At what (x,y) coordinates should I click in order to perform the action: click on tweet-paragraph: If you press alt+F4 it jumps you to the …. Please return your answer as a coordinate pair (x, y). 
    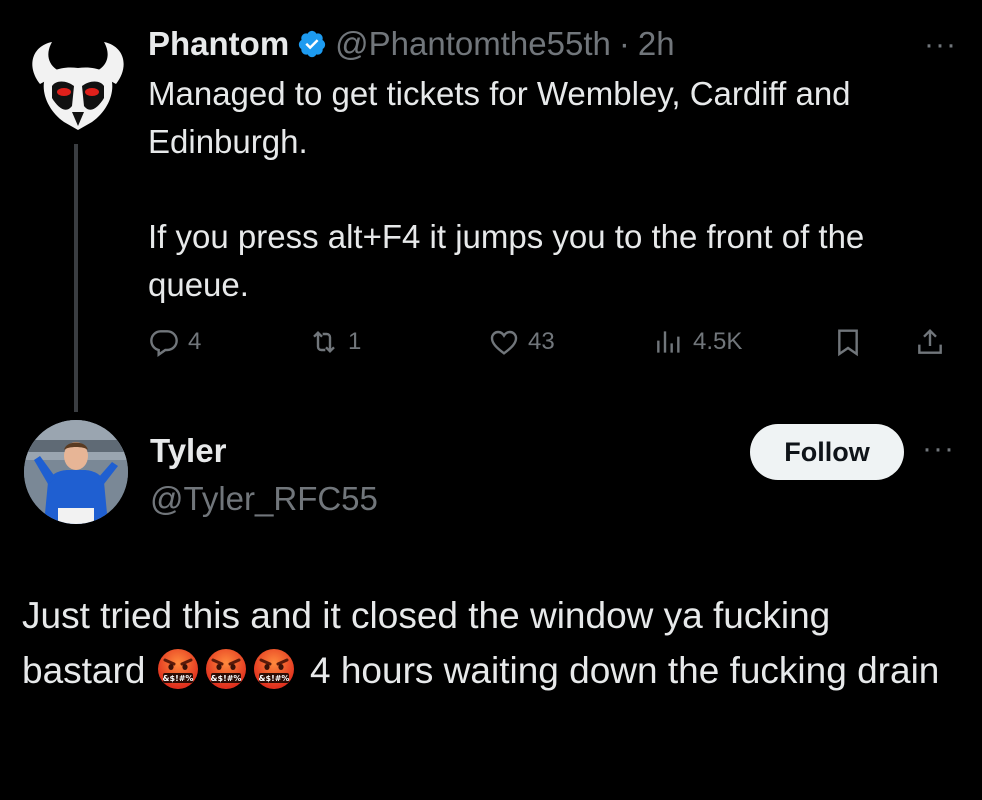
    Looking at the image, I should click on (506, 260).